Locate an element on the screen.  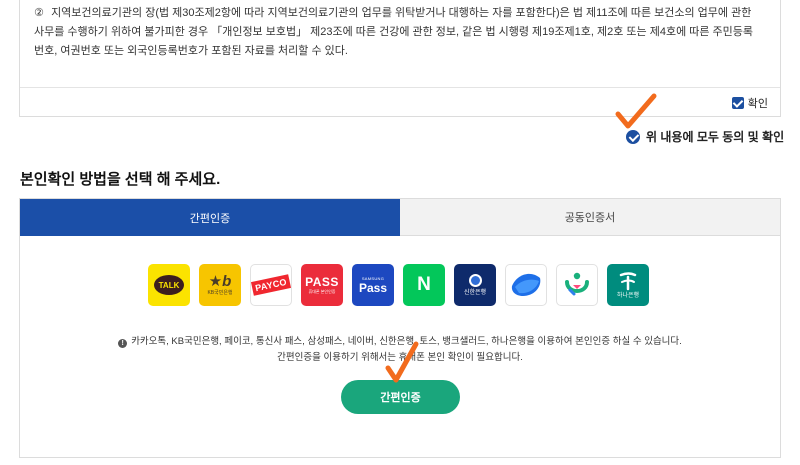
payco-logo-icon: PAYCO is located at coordinates (271, 285).